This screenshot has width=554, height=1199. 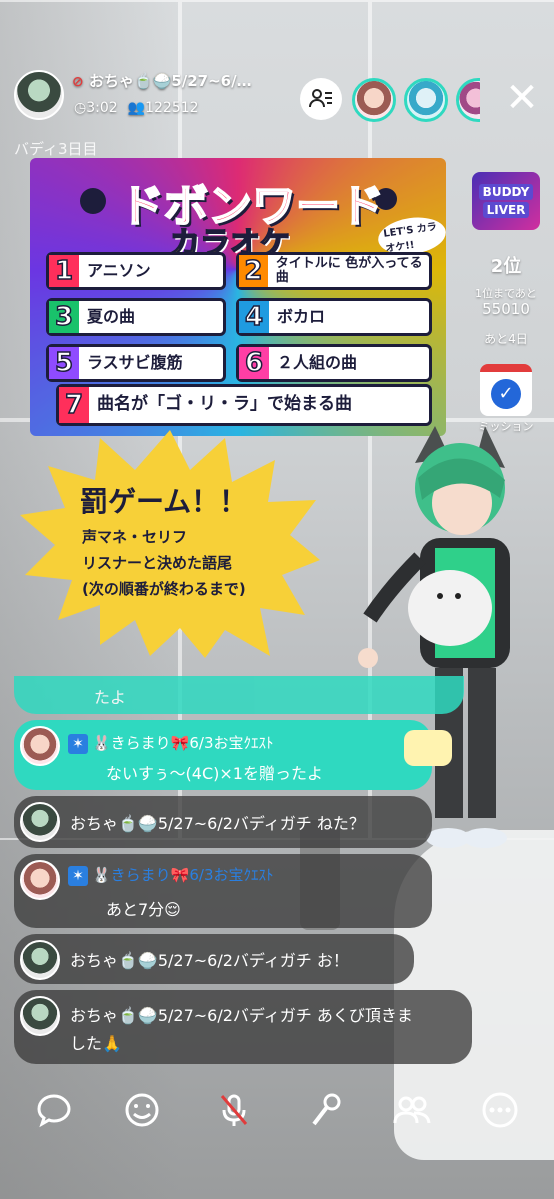 I want to click on karaoke-button, so click(x=326, y=1110).